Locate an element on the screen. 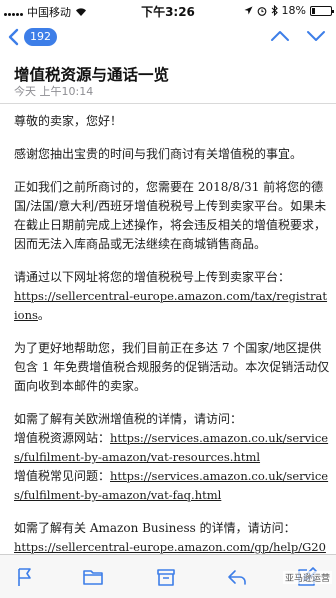 This screenshot has width=336, height=598. vat-info-intro: 如需了解有关欧洲增值税的详情，请访问： is located at coordinates (128, 419).